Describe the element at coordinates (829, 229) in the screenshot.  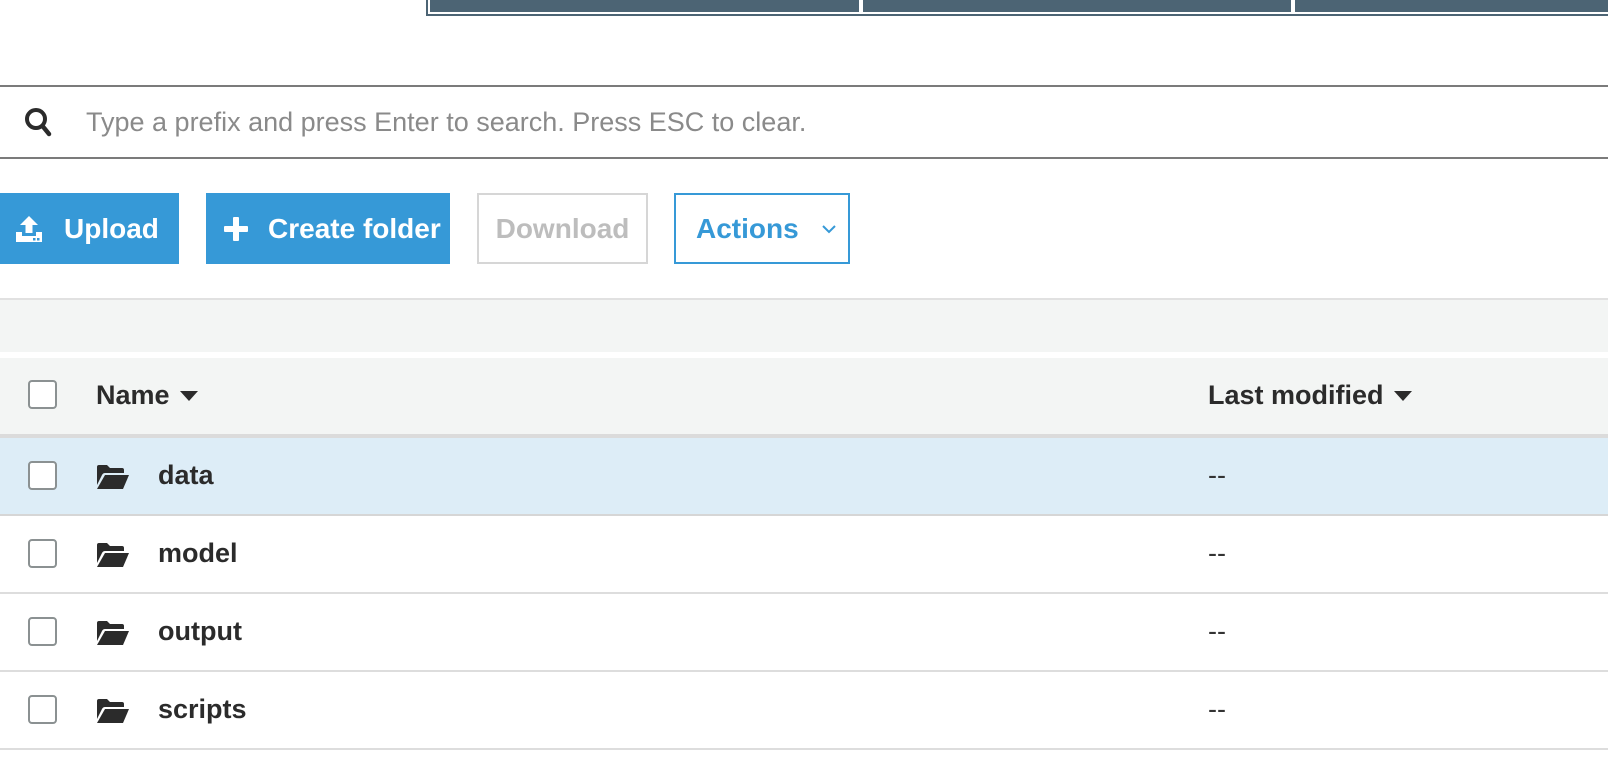
I see `chevron-down-icon` at that location.